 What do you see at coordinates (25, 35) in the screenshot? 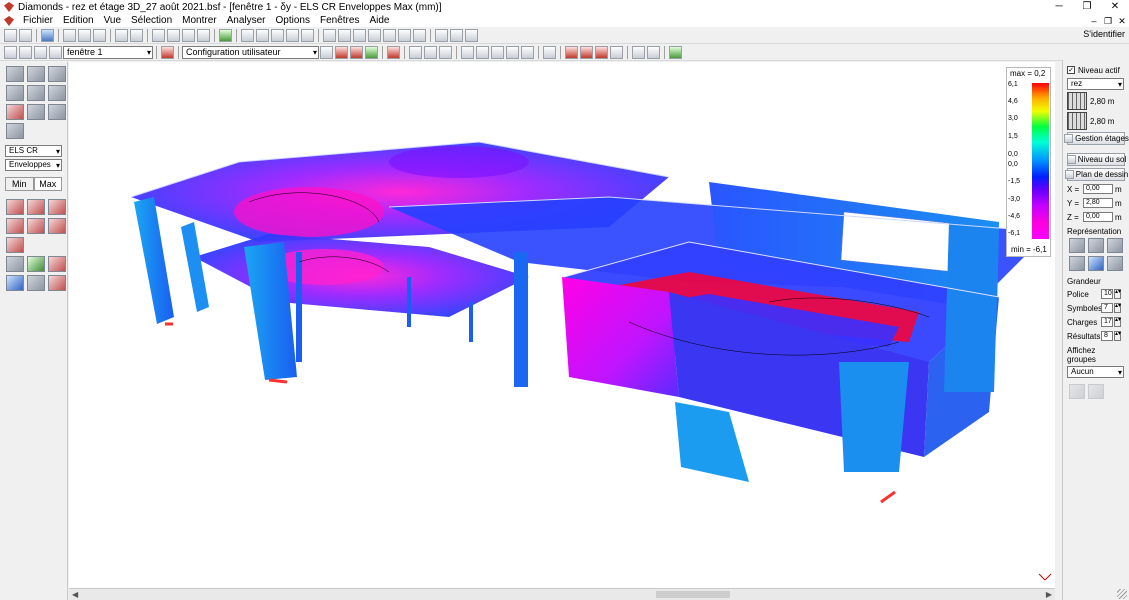
I see `open-folder-icon` at bounding box center [25, 35].